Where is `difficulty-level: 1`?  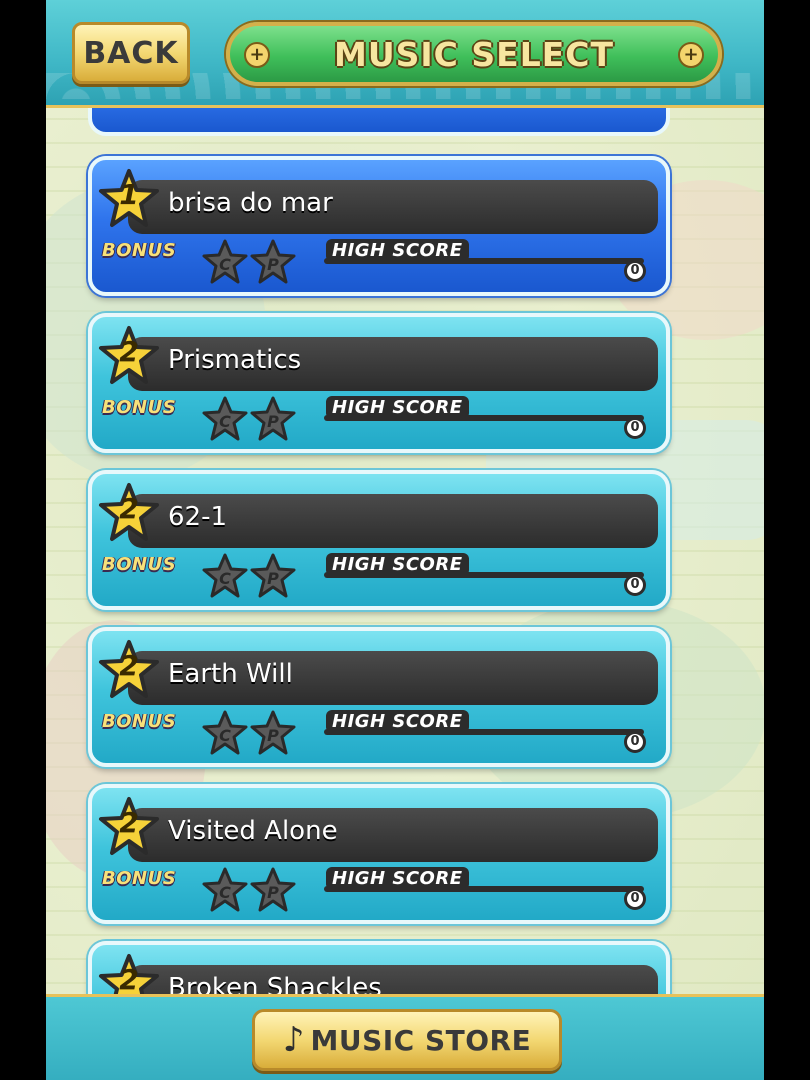
difficulty-level: 1 is located at coordinates (129, 194).